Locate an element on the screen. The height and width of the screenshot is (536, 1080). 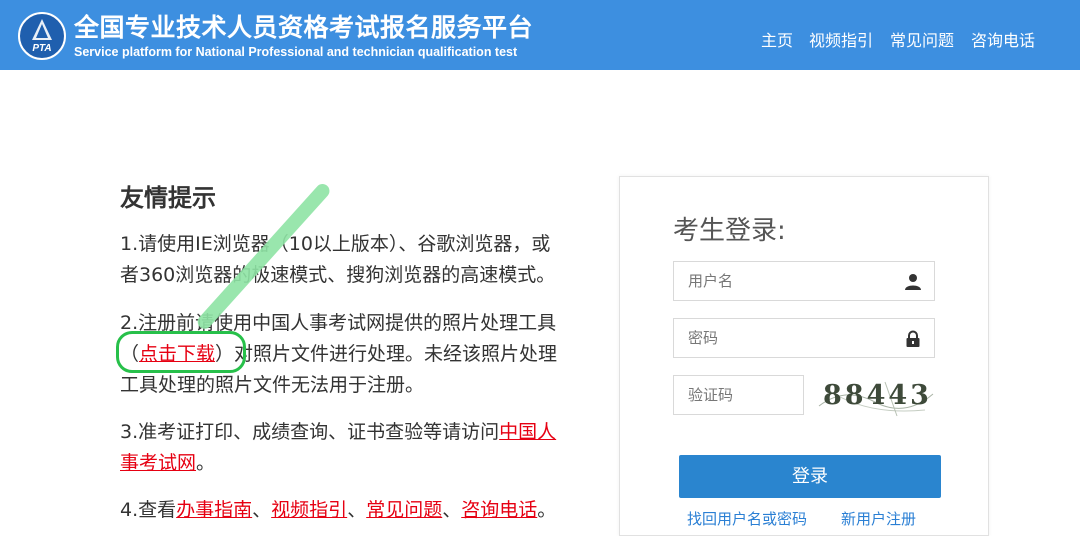
password-field is located at coordinates (804, 338).